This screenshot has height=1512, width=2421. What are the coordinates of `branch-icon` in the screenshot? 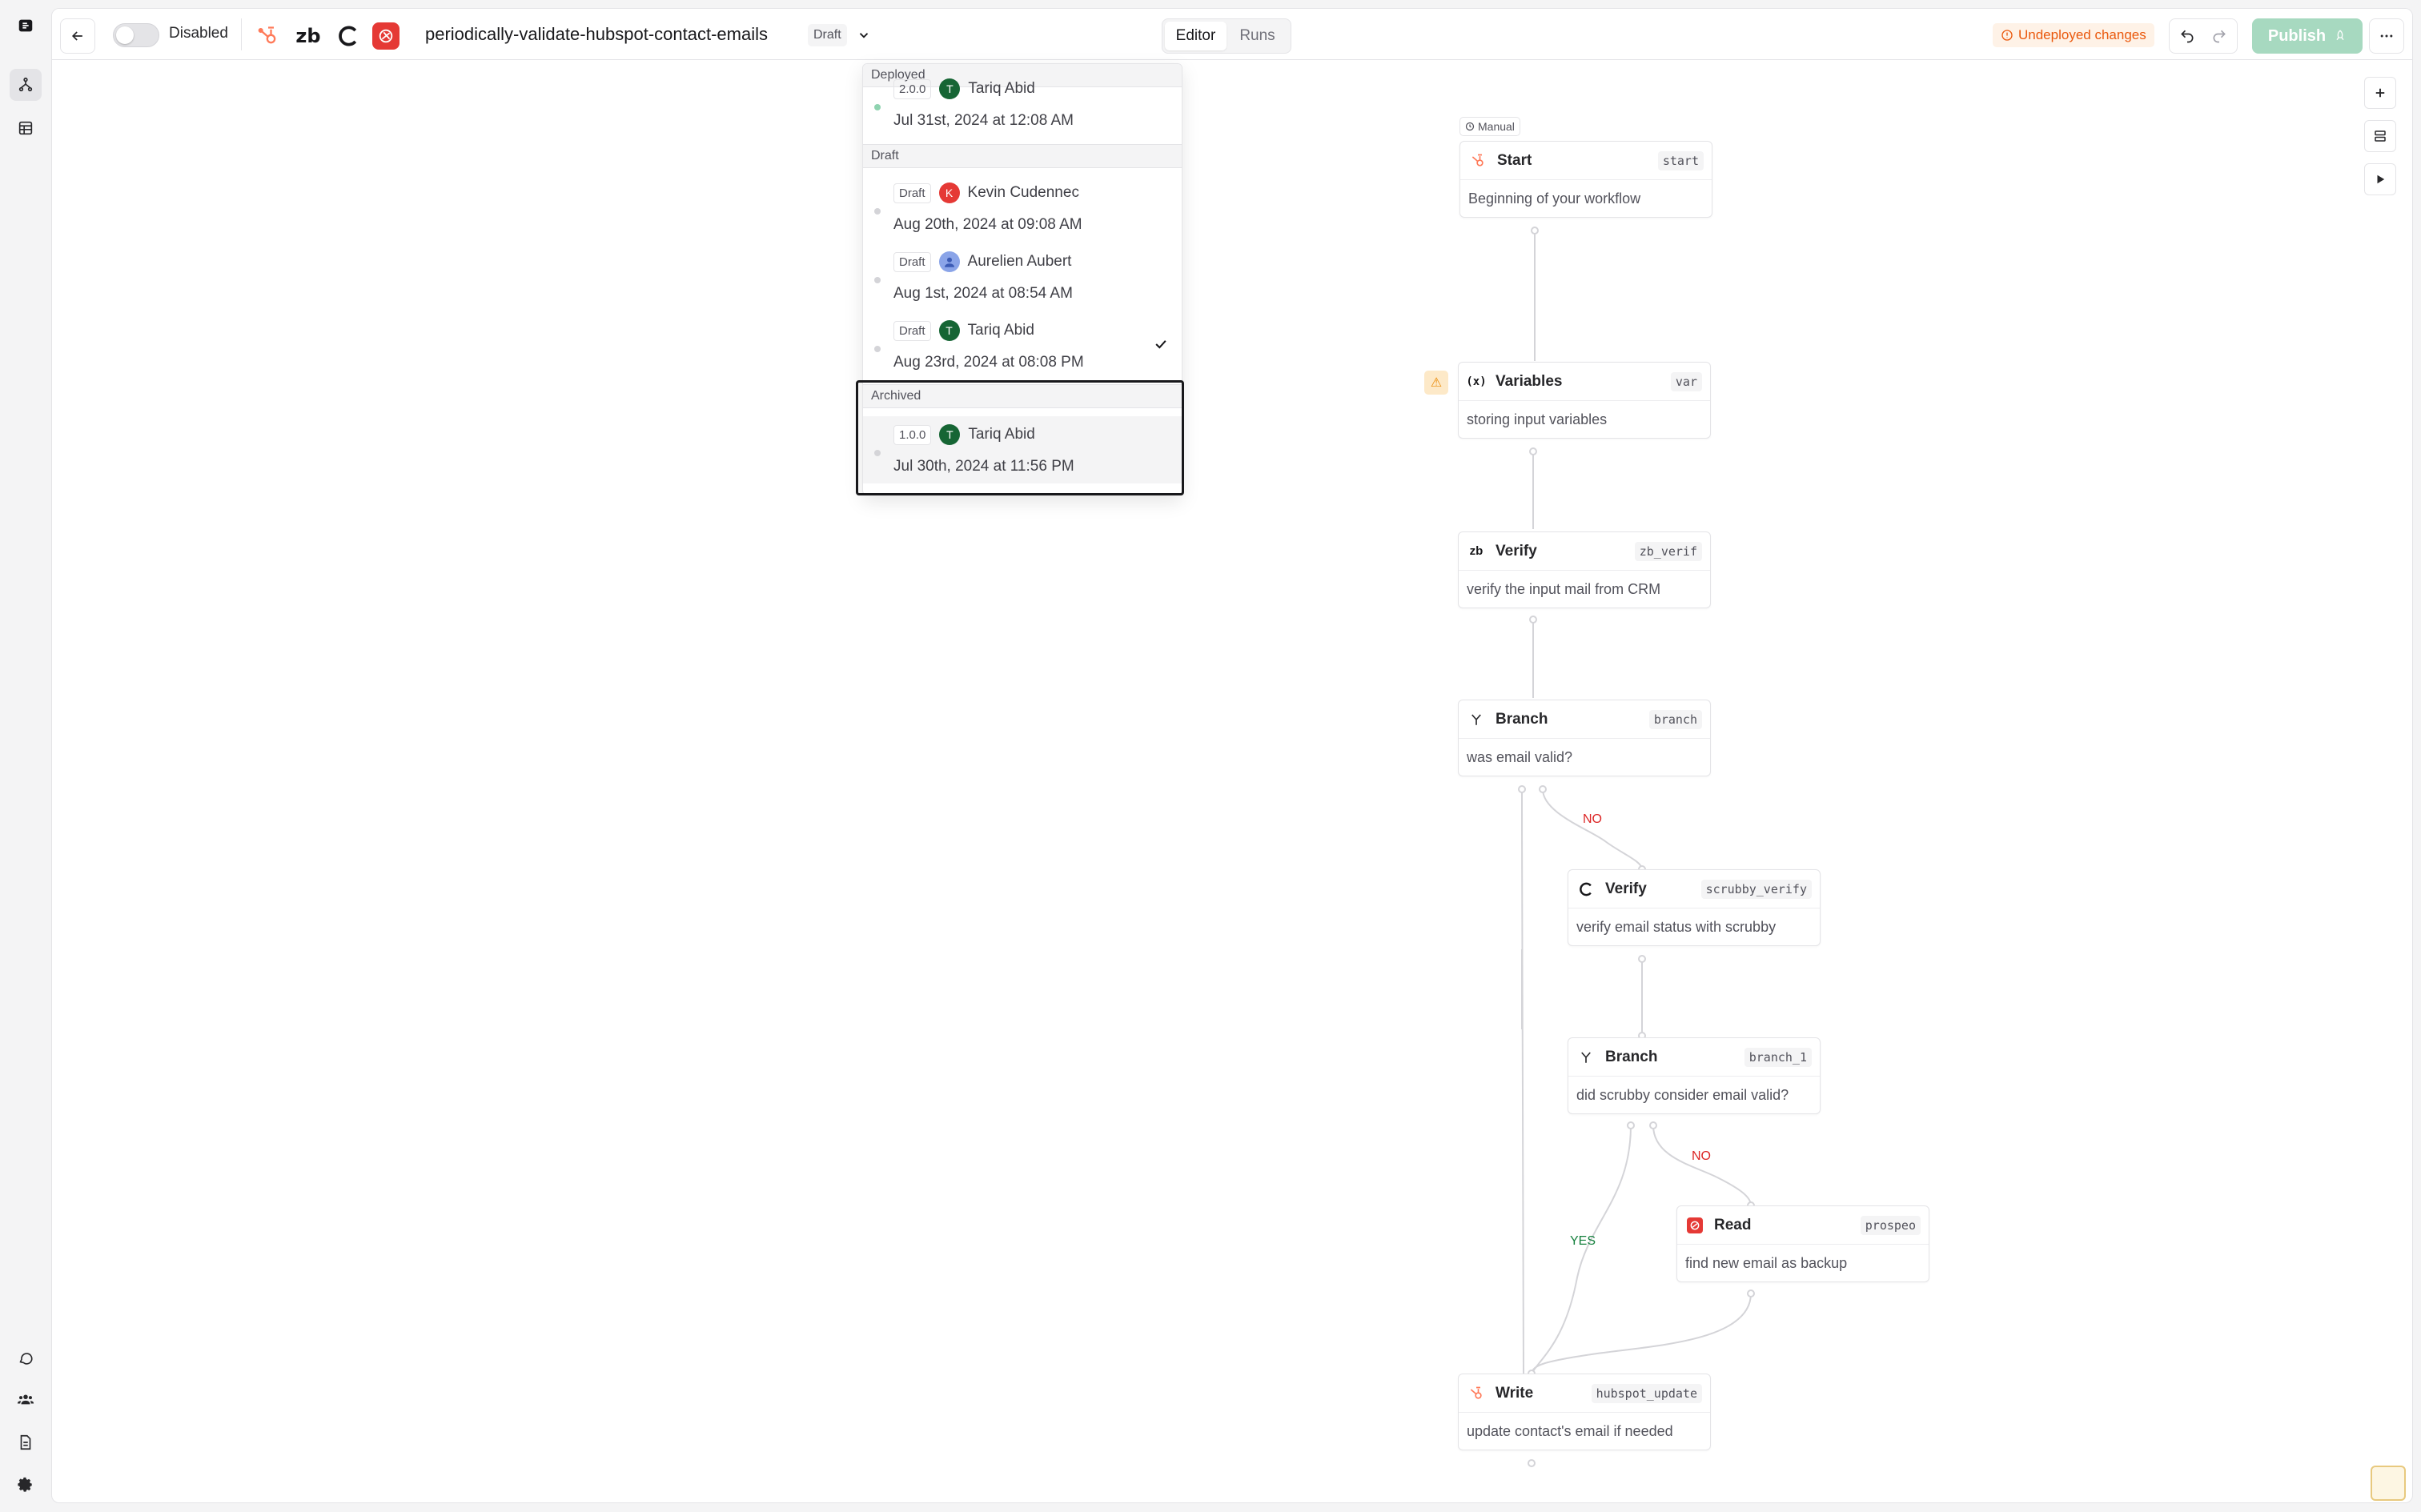 It's located at (1476, 720).